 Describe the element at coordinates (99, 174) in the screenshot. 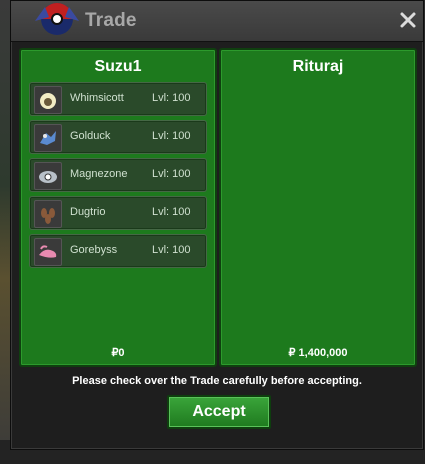

I see `slot-pokemon-name: Magnezone` at that location.